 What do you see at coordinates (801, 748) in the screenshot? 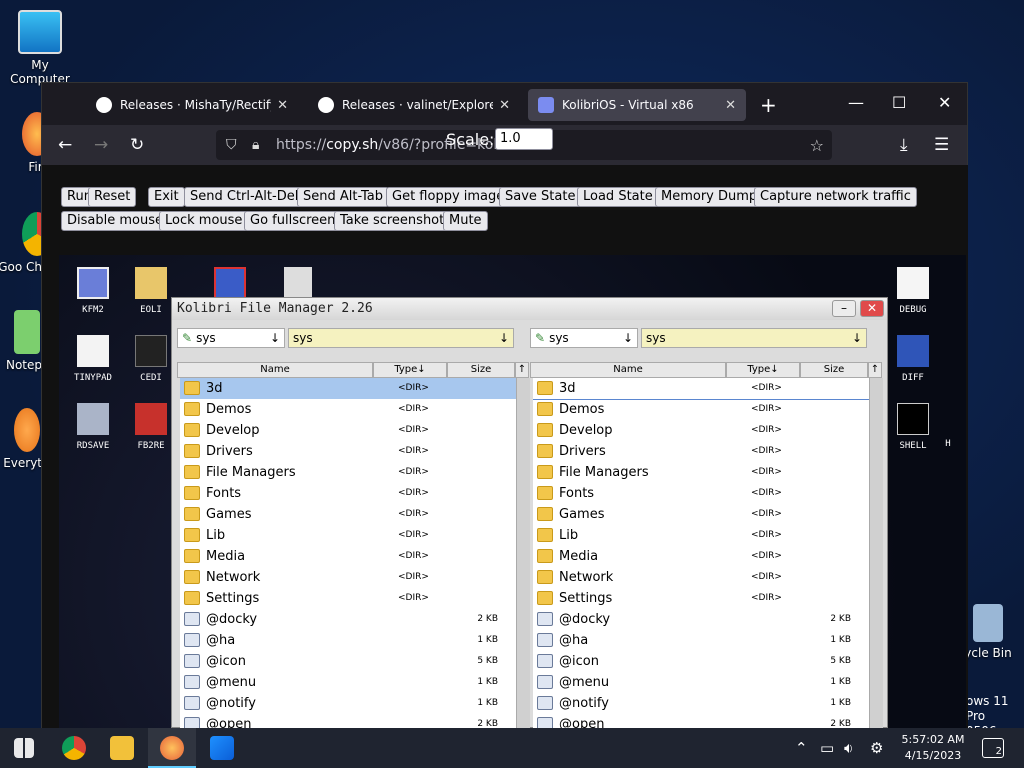
I see `chevron-up-icon: ⌃` at bounding box center [801, 748].